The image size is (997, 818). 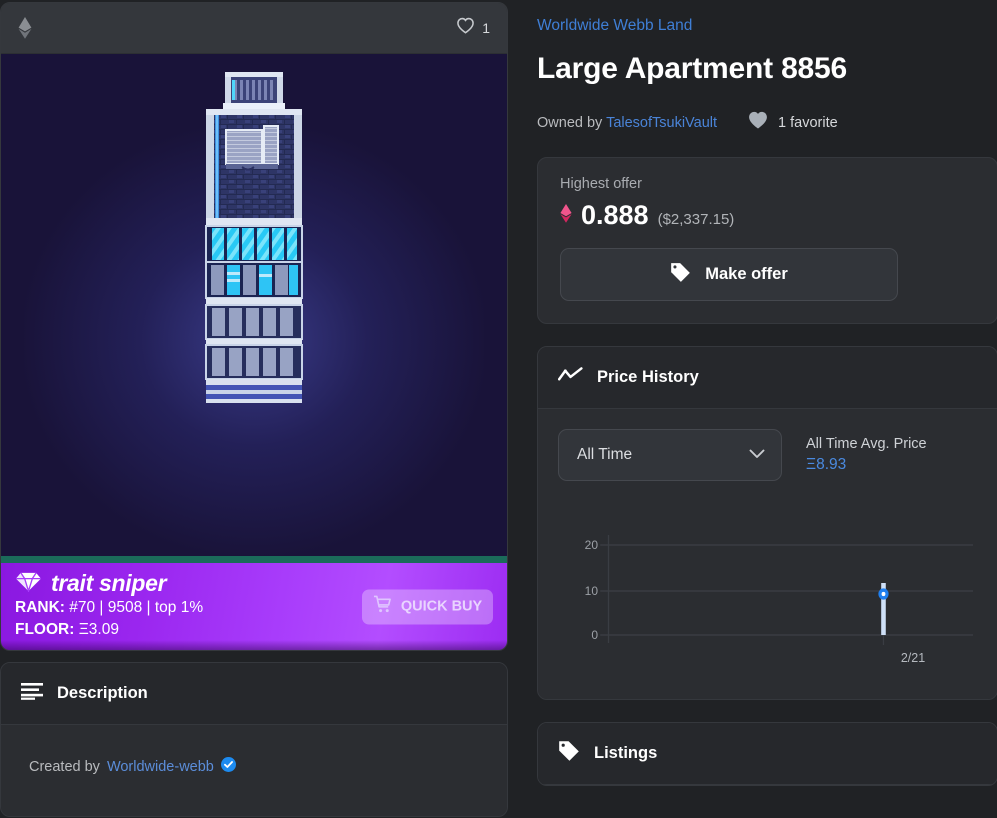 What do you see at coordinates (64, 766) in the screenshot?
I see `created-by-prefix: Created by` at bounding box center [64, 766].